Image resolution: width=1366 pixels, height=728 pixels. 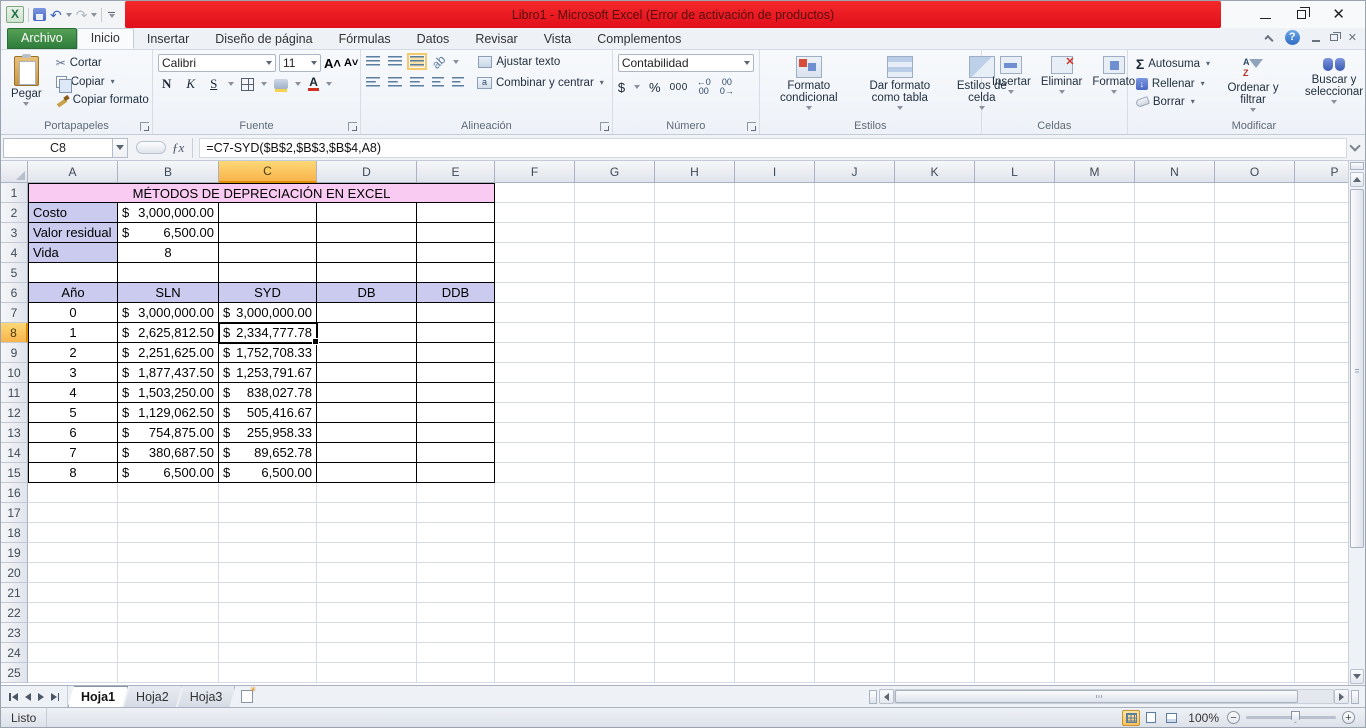 I want to click on row-header-2: 2, so click(x=14, y=213).